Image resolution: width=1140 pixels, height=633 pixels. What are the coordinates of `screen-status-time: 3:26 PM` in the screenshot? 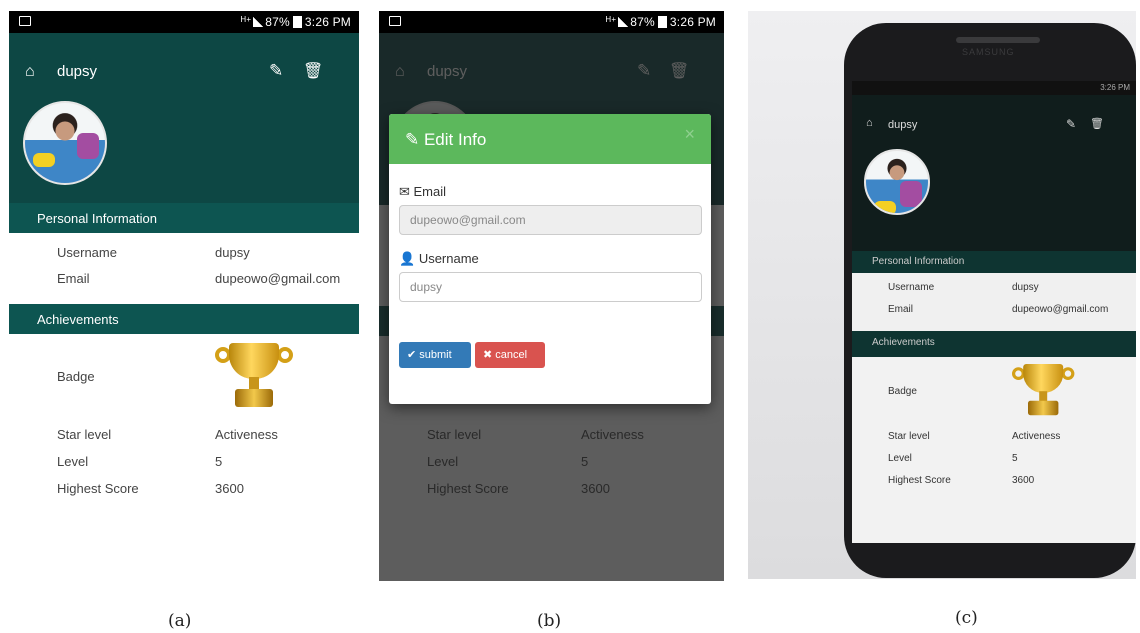 It's located at (1115, 87).